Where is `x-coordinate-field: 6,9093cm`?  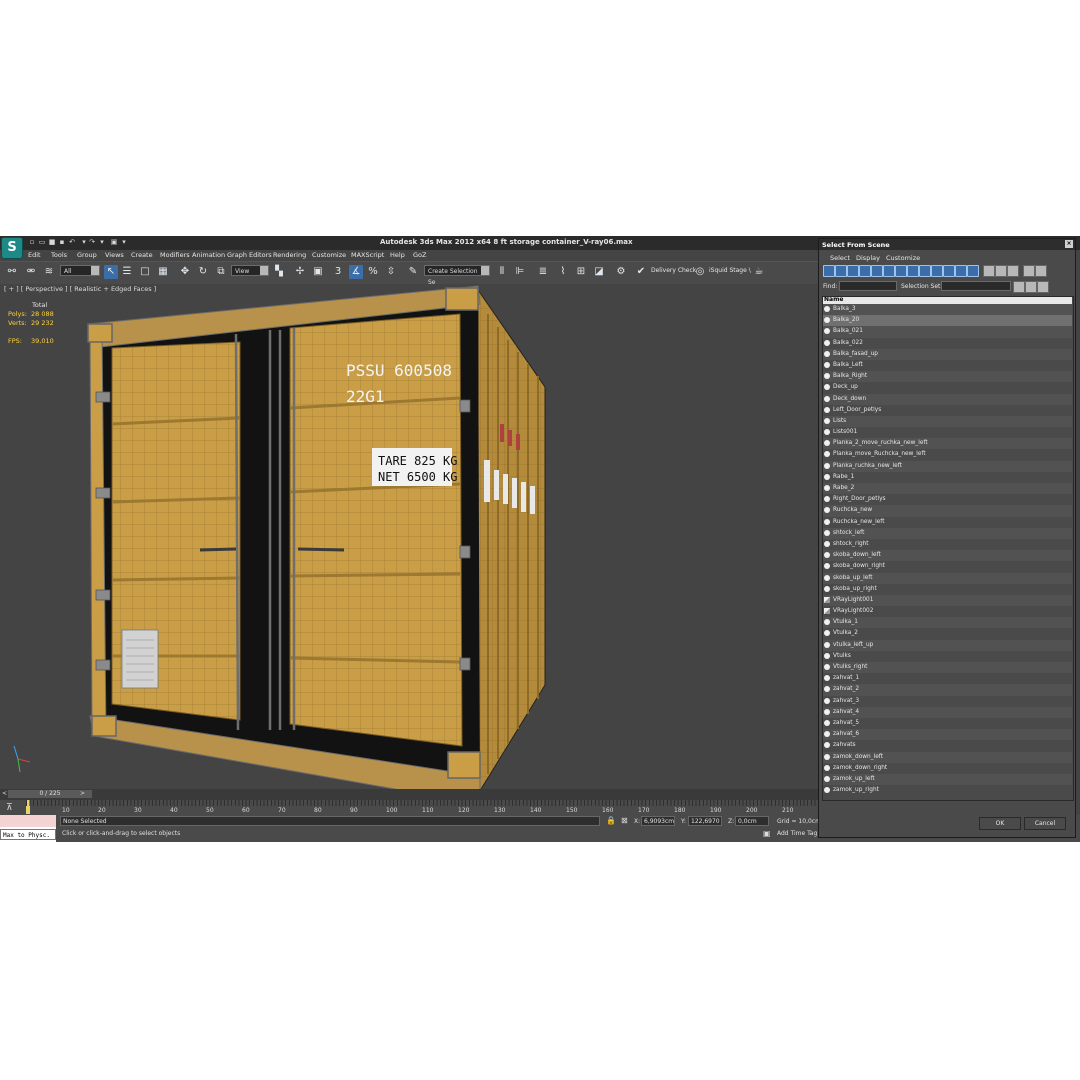
x-coordinate-field: 6,9093cm is located at coordinates (658, 821).